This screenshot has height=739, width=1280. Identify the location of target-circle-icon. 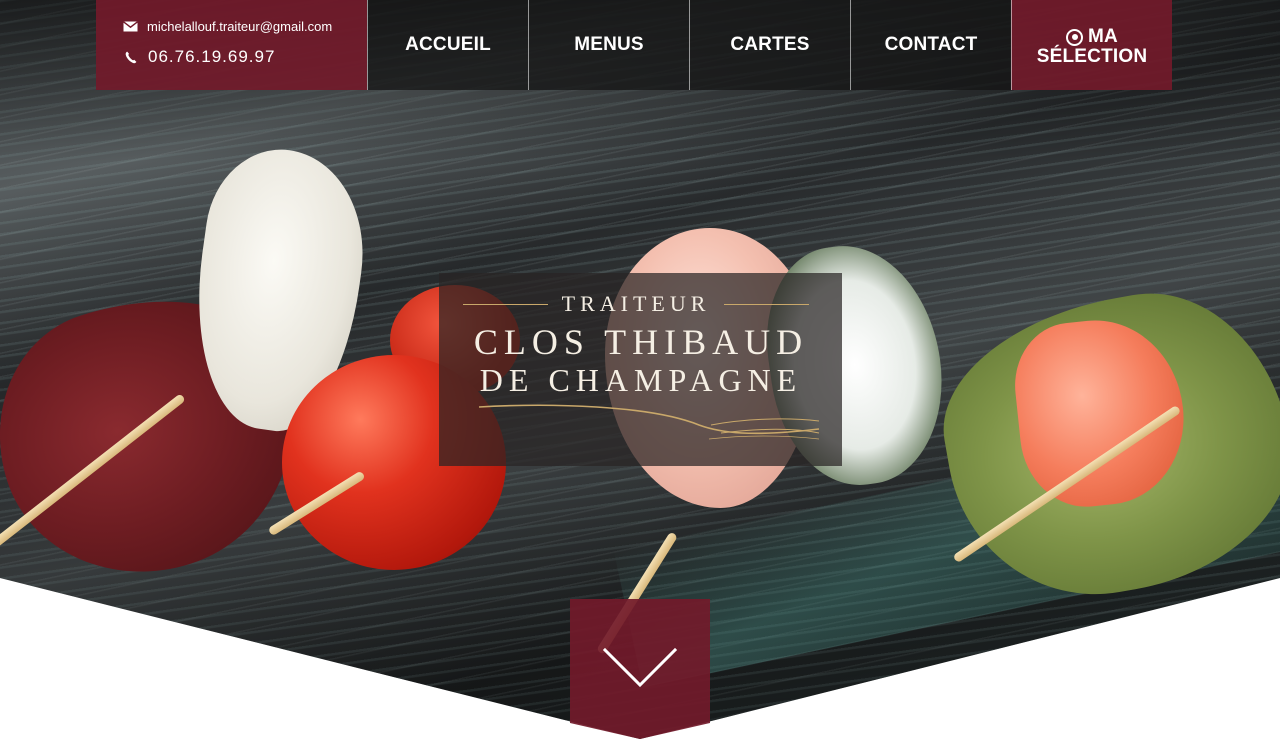
(1075, 37).